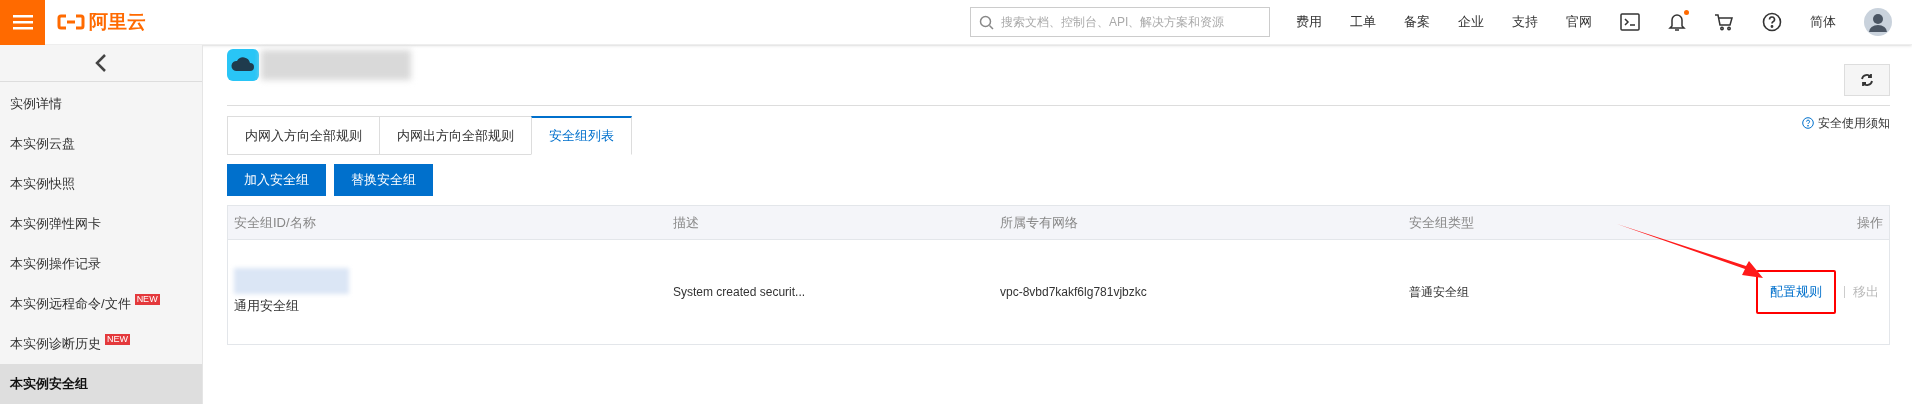  What do you see at coordinates (101, 264) in the screenshot?
I see `sidebar-item: 本实例操作记录` at bounding box center [101, 264].